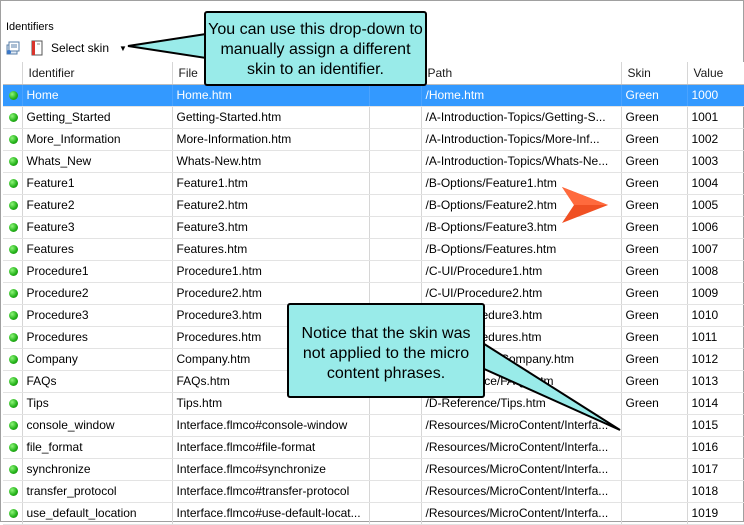 The image size is (744, 525). I want to click on skin-callout-pointer, so click(544, 381).